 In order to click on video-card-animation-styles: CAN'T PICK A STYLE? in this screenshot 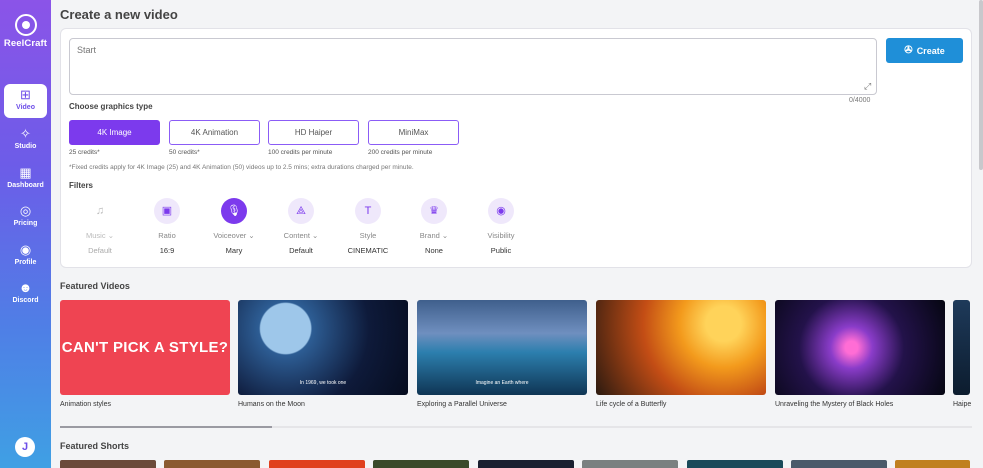, I will do `click(145, 347)`.